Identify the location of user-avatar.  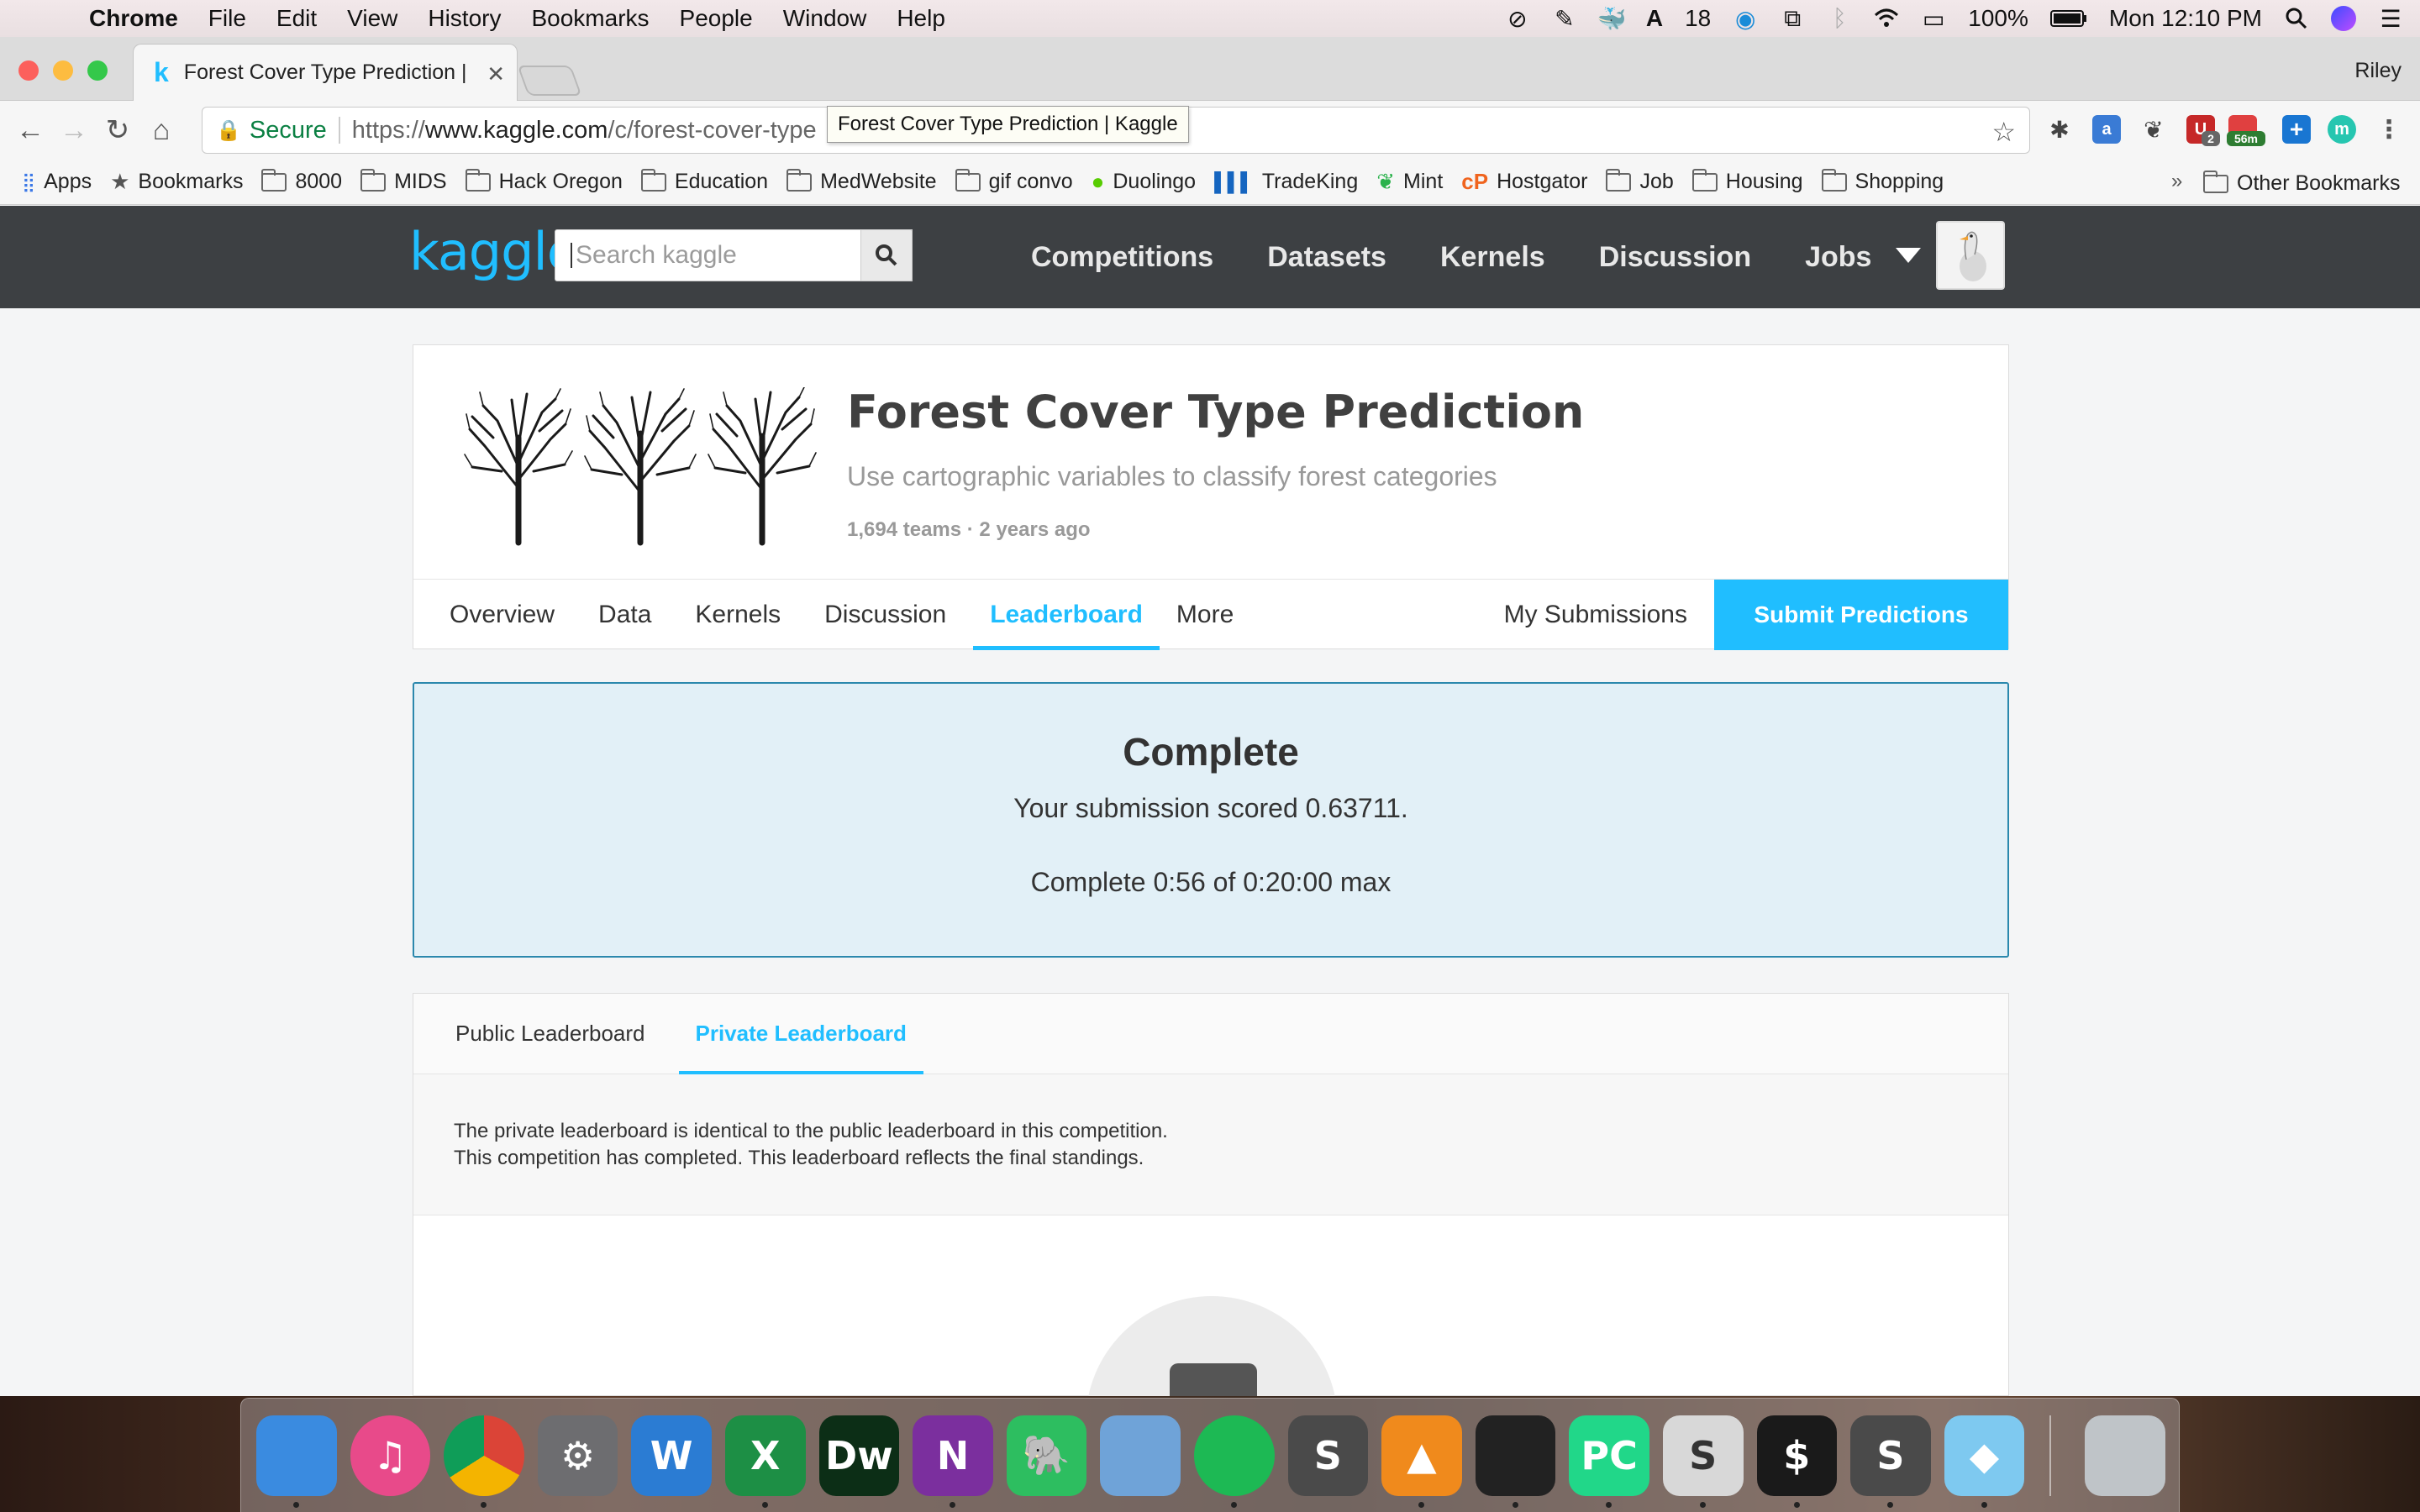
(1971, 255).